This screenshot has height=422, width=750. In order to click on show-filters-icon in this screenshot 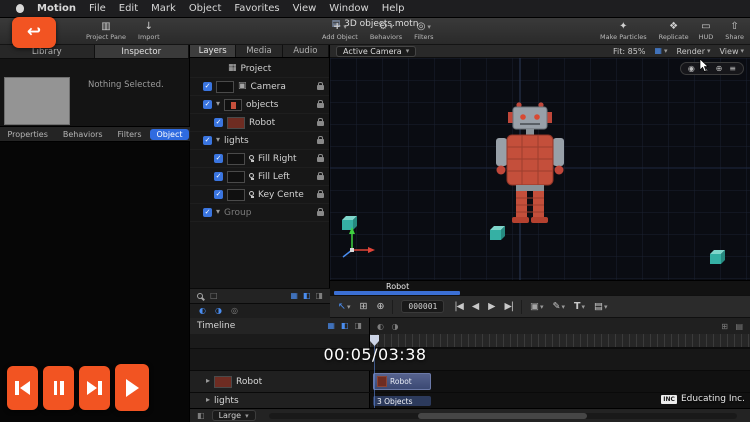, I will do `click(395, 327)`.